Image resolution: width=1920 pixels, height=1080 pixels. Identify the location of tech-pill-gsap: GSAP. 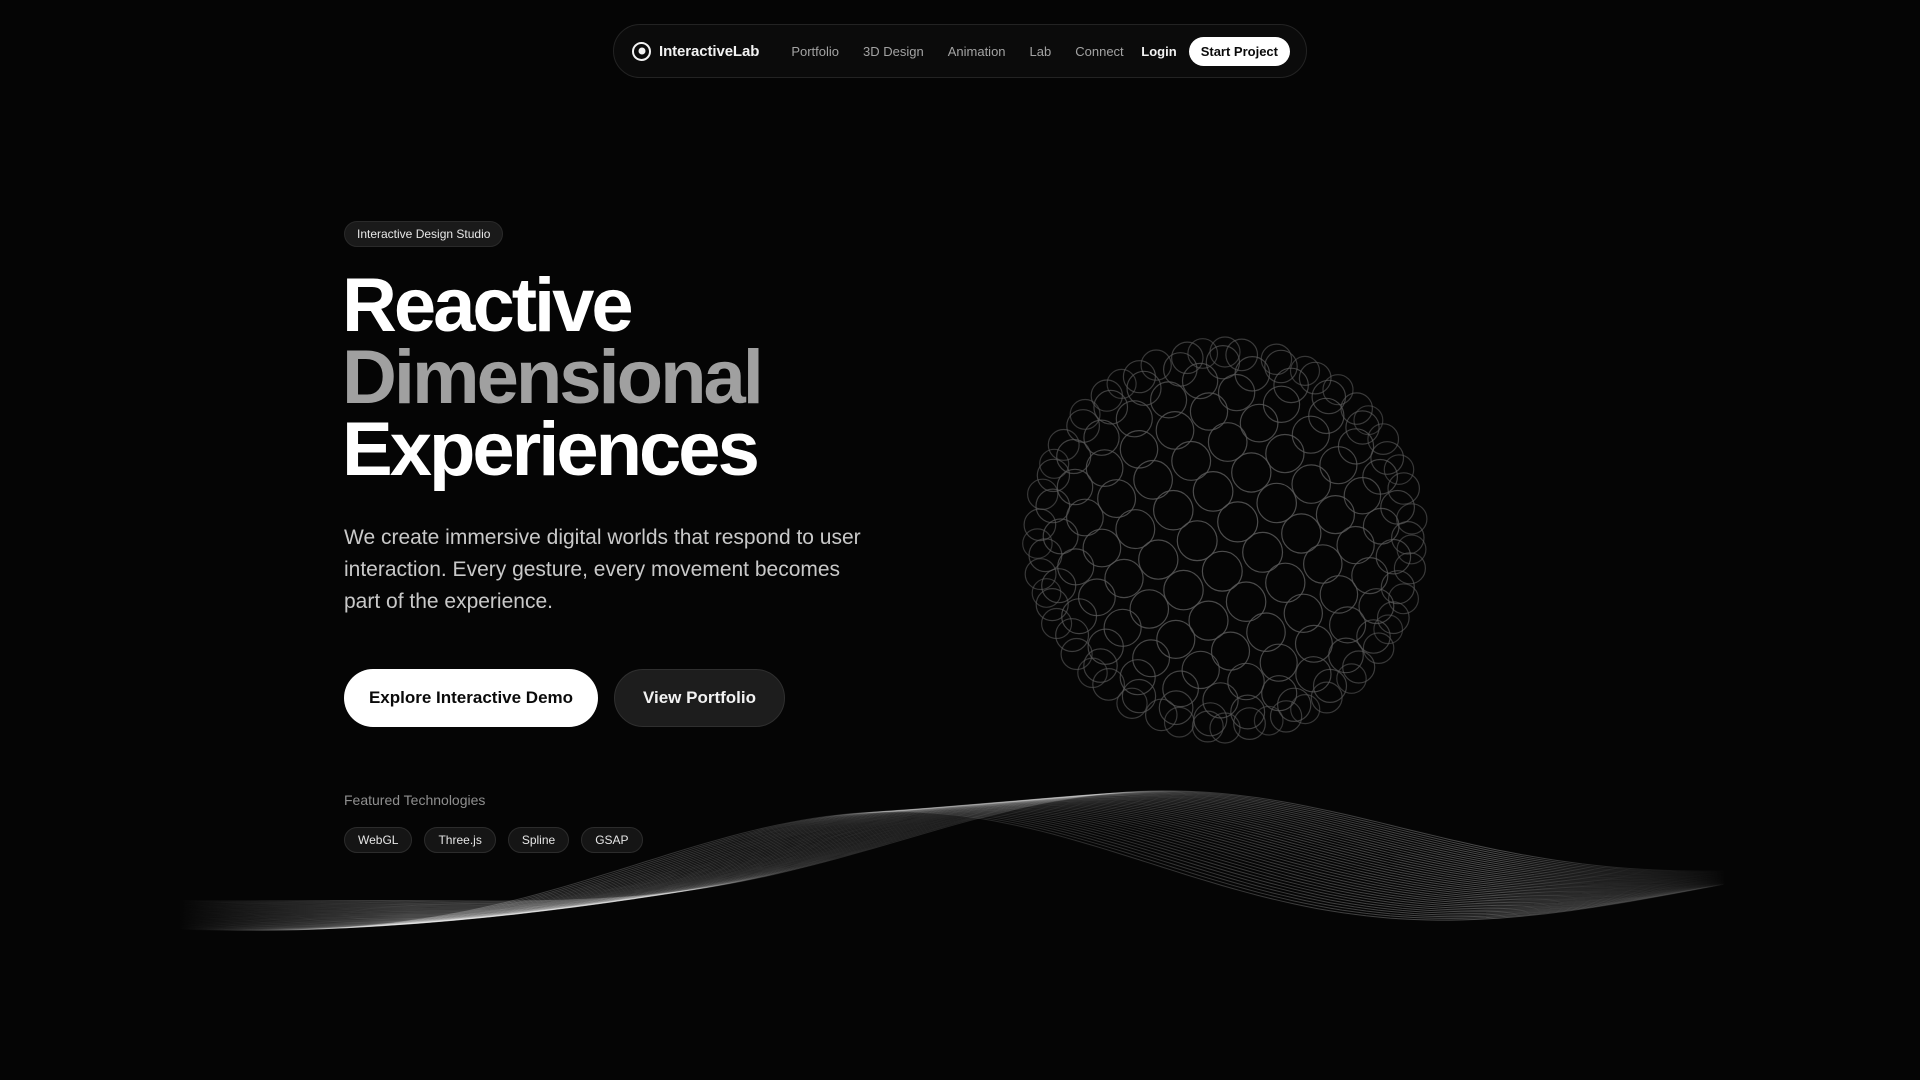
(612, 840).